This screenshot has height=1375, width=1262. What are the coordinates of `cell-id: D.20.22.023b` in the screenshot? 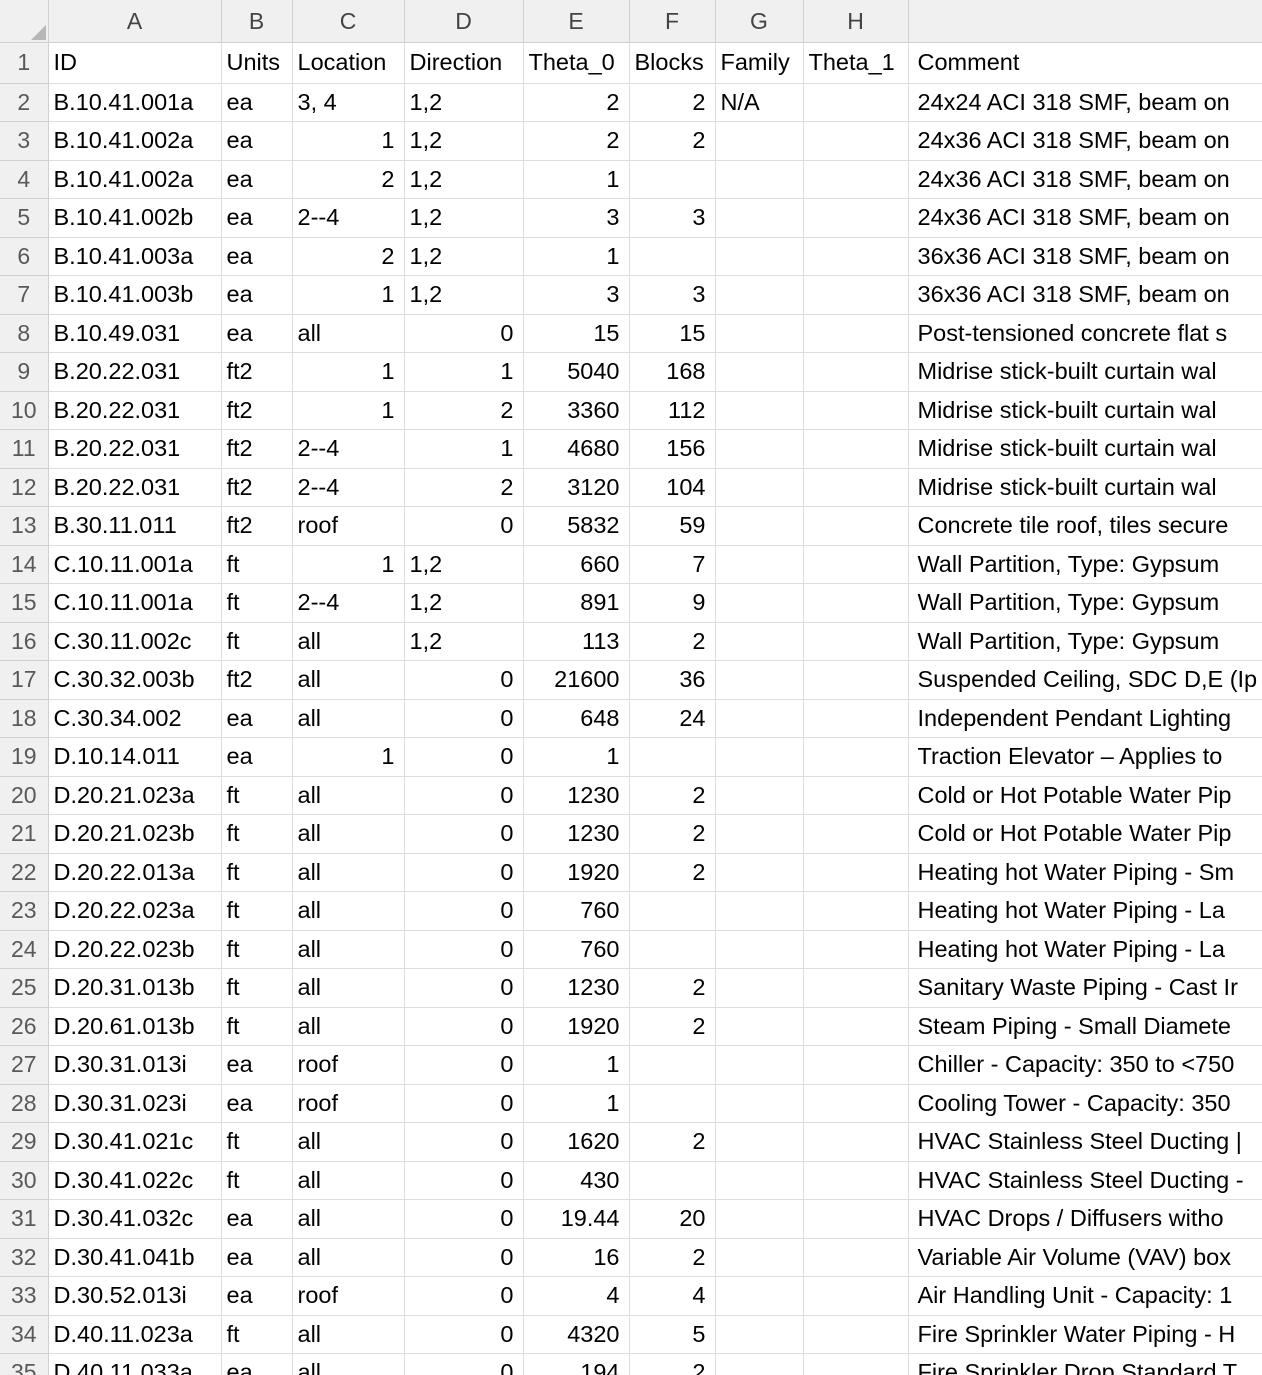 It's located at (135, 949).